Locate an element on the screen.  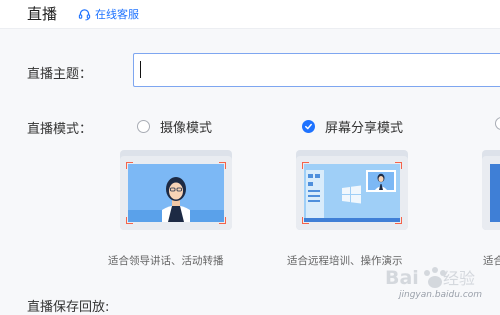
screen-share-preview-screen is located at coordinates (352, 193).